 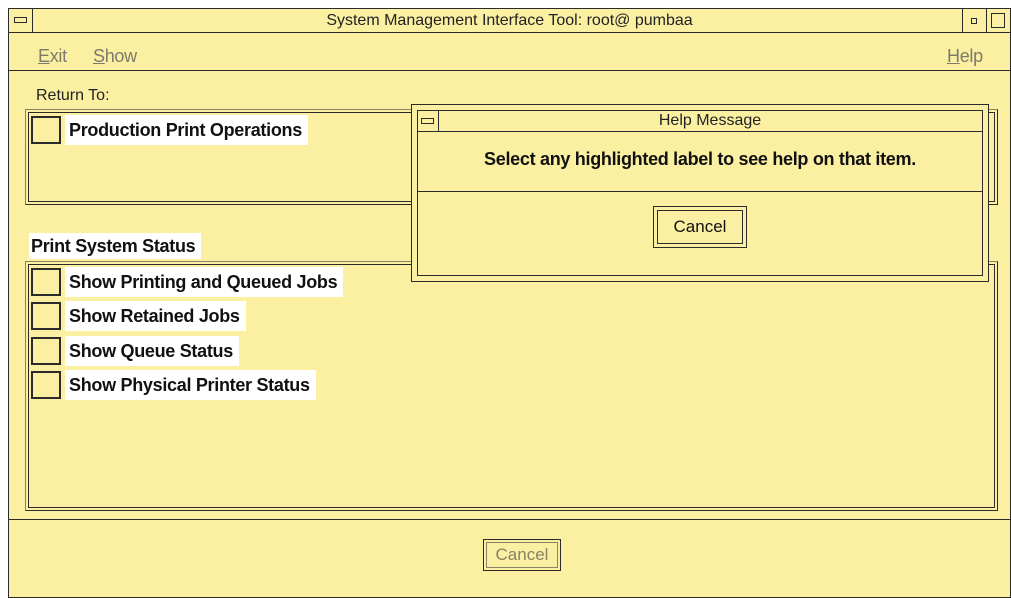 What do you see at coordinates (971, 56) in the screenshot?
I see `menu-help-label: elp` at bounding box center [971, 56].